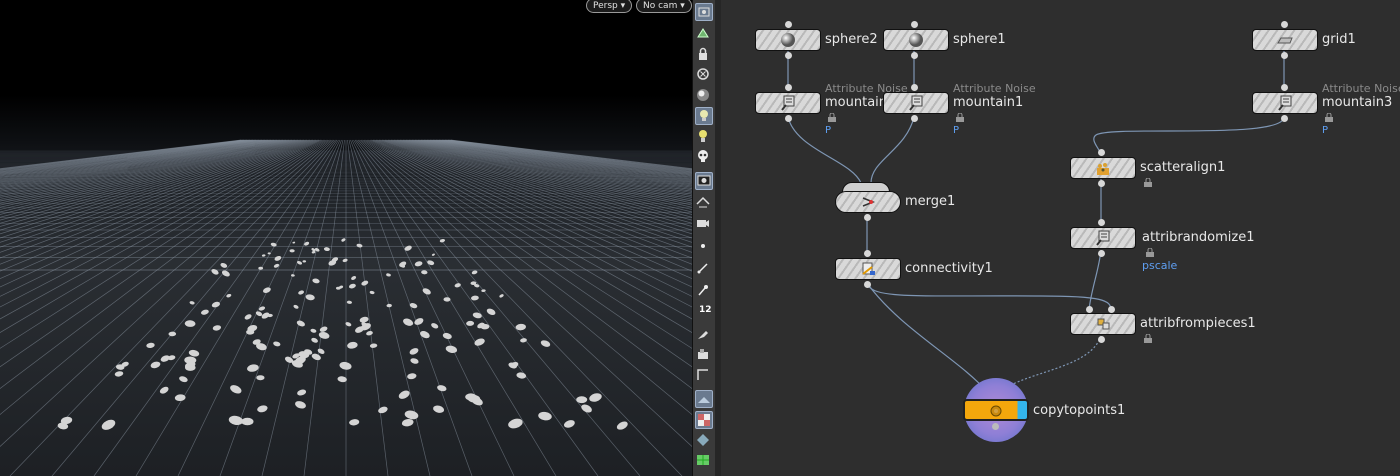 The width and height of the screenshot is (1400, 476). I want to click on camera-icon, so click(703, 223).